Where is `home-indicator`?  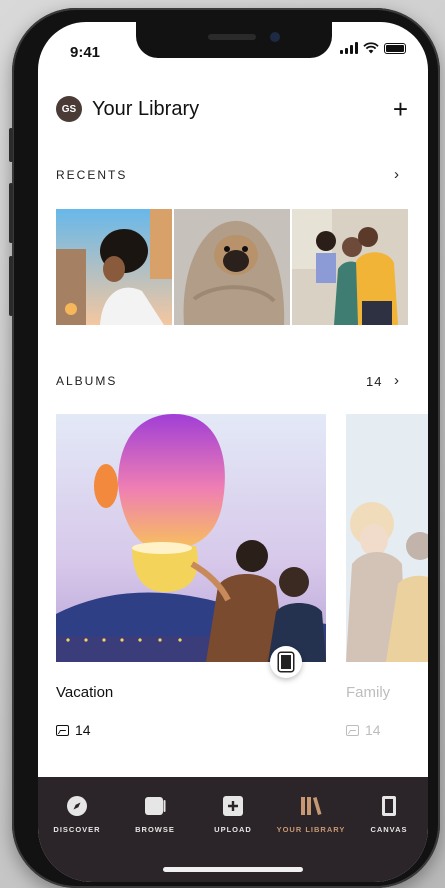 home-indicator is located at coordinates (233, 869).